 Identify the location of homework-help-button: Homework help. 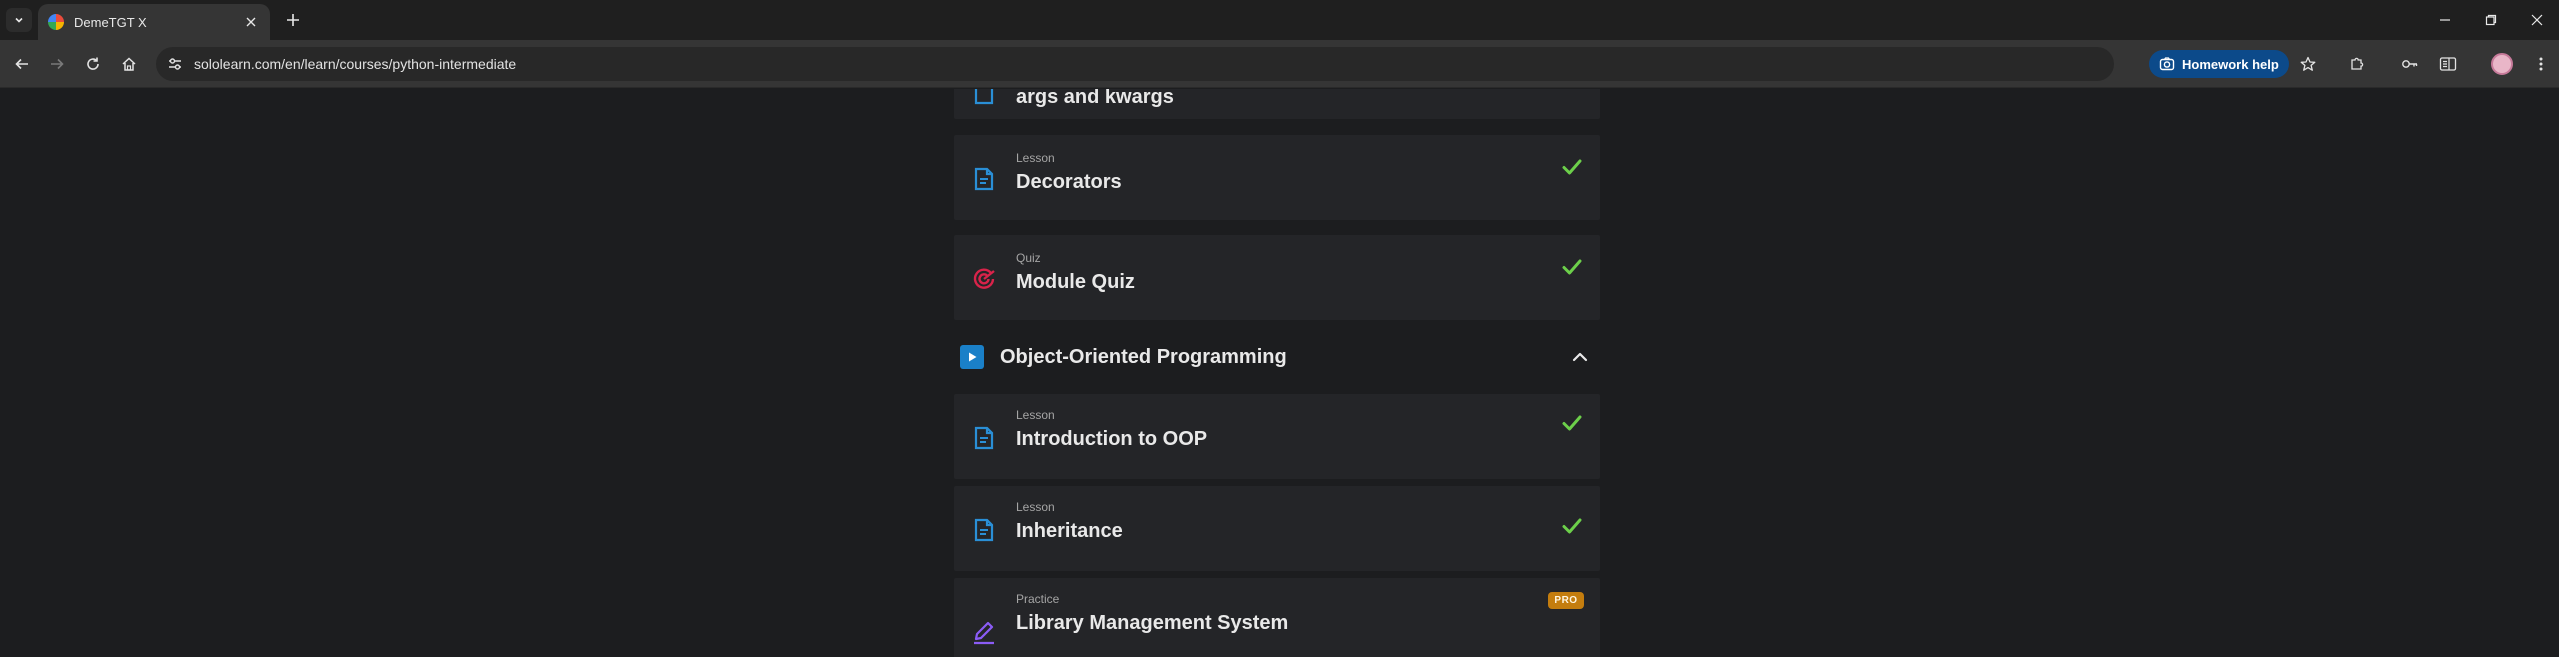
(2219, 64).